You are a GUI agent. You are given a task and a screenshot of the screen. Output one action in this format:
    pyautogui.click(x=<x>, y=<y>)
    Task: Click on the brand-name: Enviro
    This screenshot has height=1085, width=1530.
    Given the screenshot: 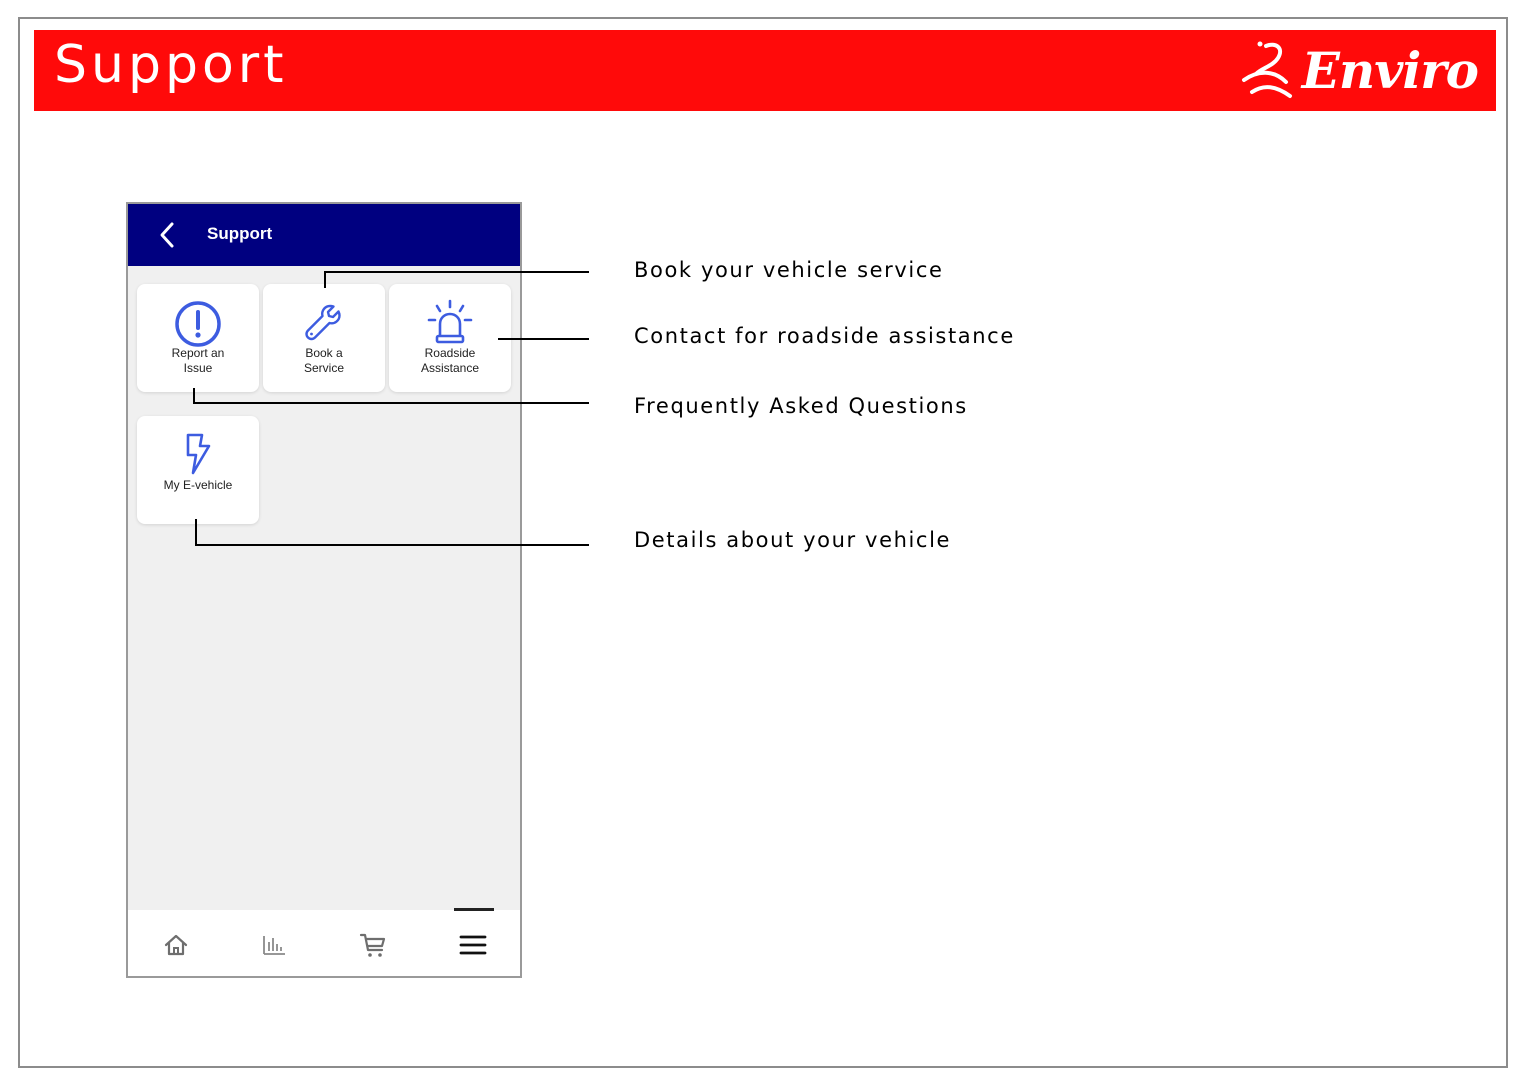 What is the action you would take?
    pyautogui.click(x=1390, y=70)
    